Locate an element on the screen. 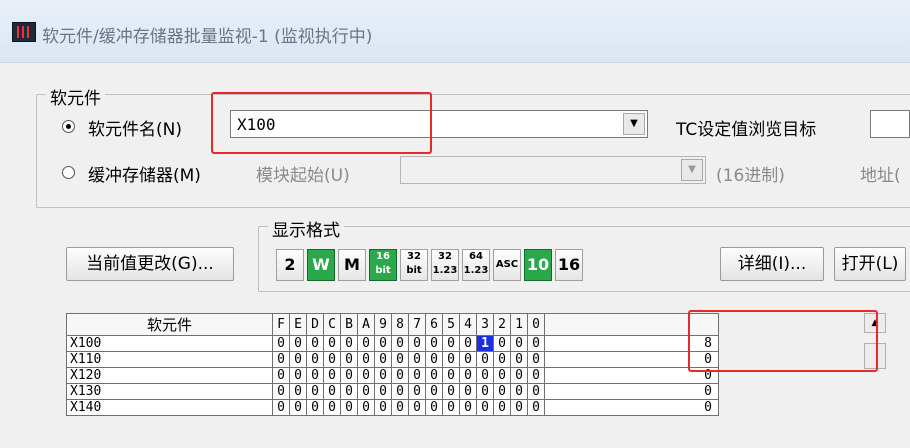  format-decimal-button: 10 is located at coordinates (538, 265).